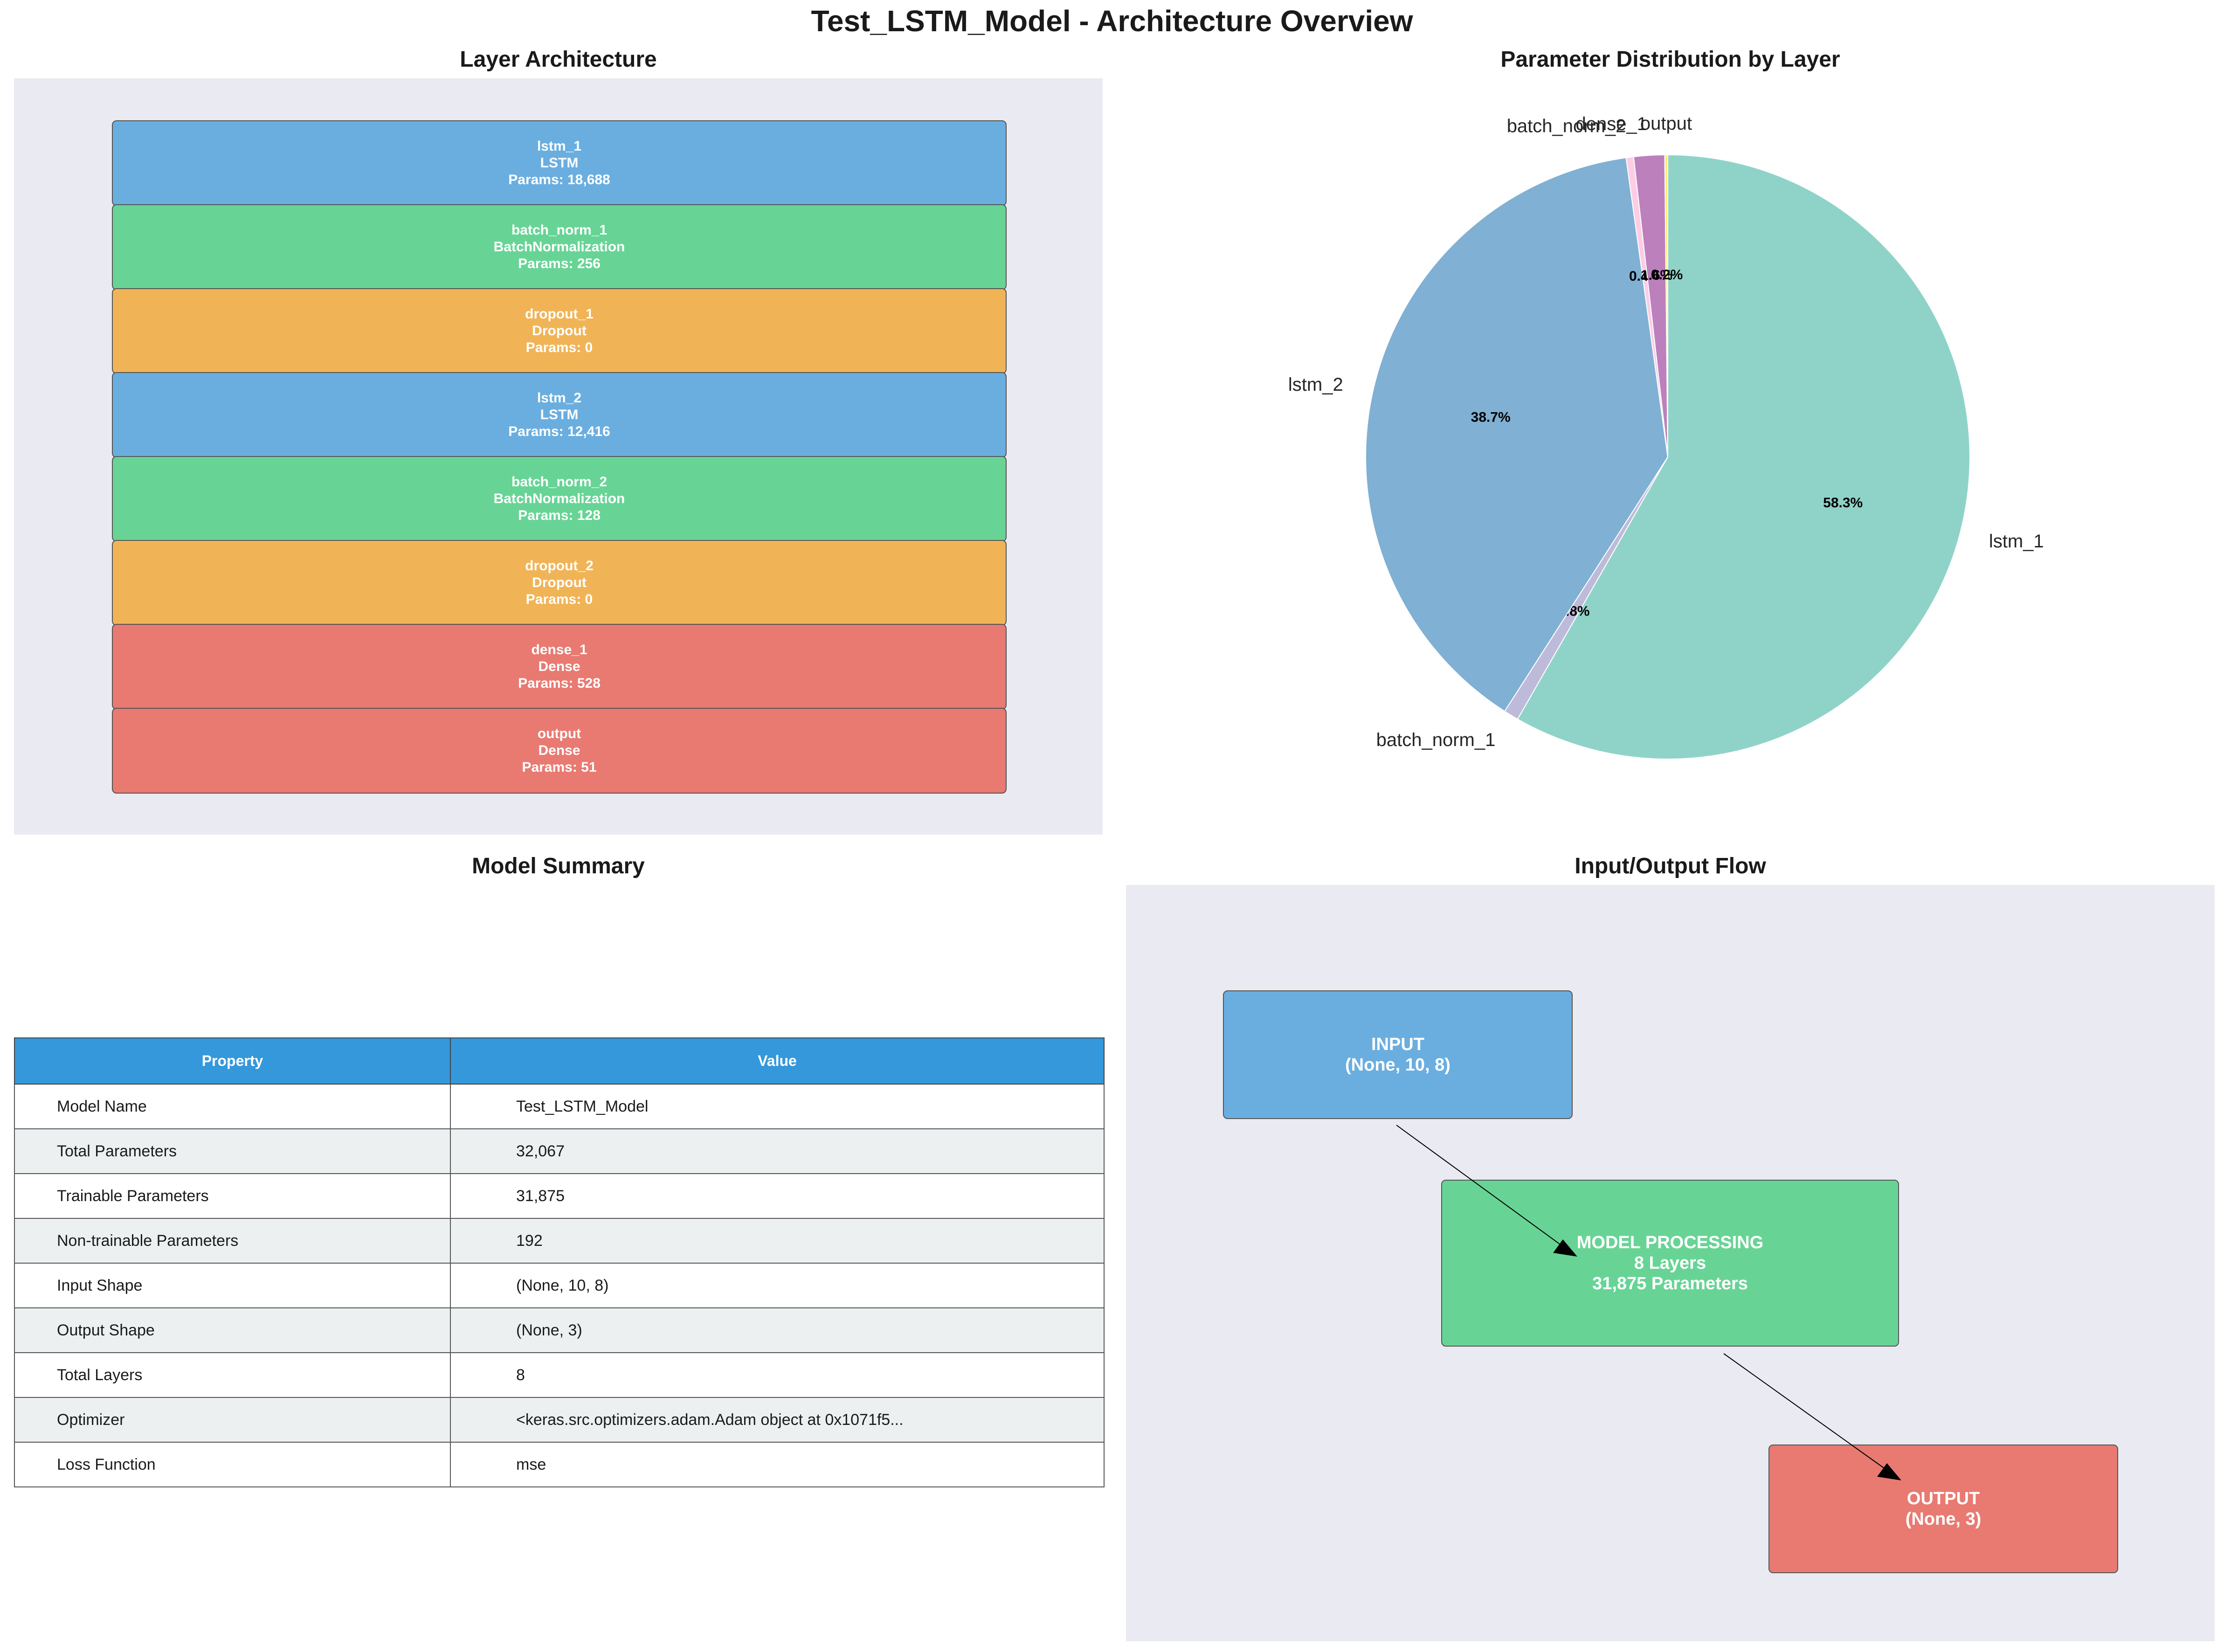 This screenshot has width=2224, height=1652. I want to click on arrow-input-to-model, so click(1478, 1184).